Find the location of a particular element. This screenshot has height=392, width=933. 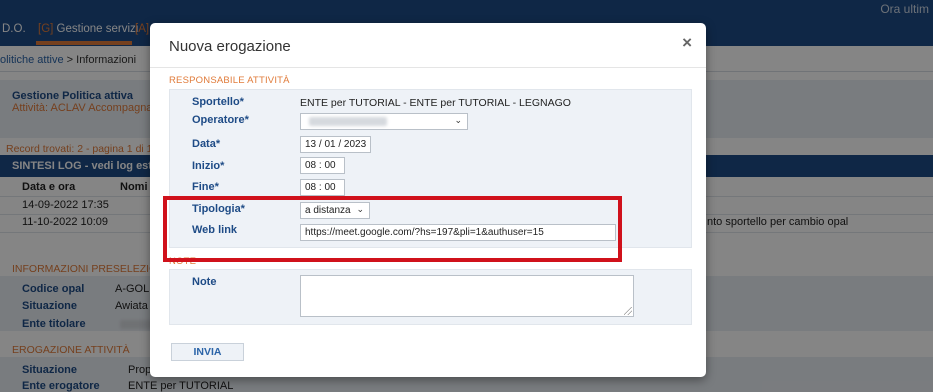

fine-label: Fine* is located at coordinates (205, 187).